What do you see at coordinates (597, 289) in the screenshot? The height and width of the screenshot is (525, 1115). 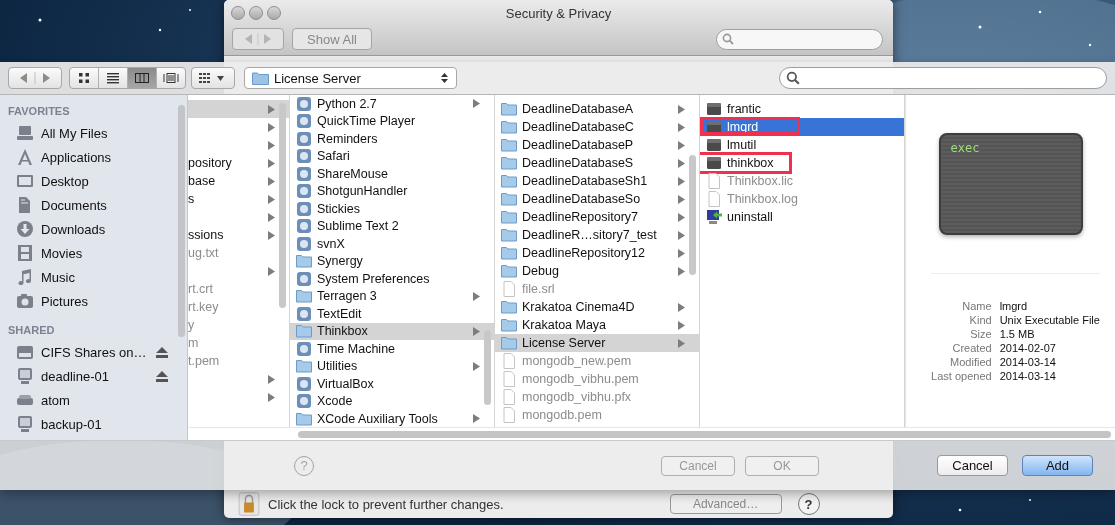 I see `list-item: file.srl` at bounding box center [597, 289].